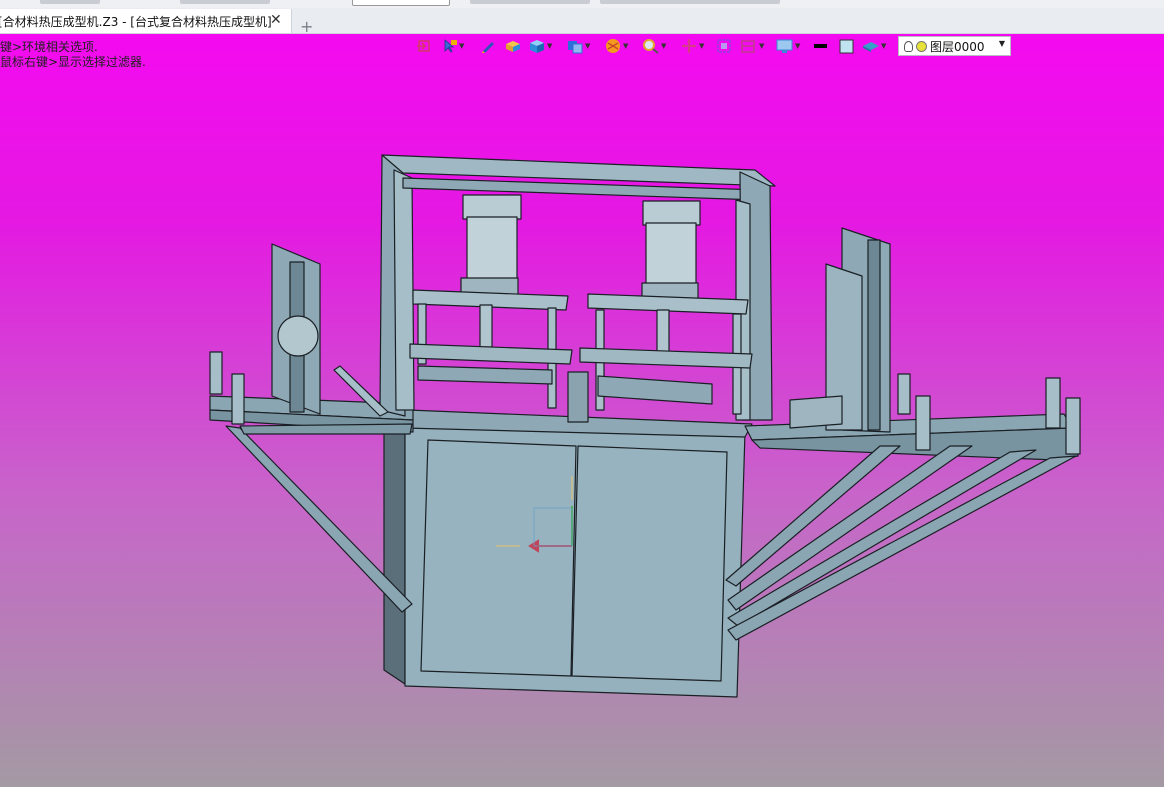 This screenshot has height=787, width=1164. What do you see at coordinates (394, 556) in the screenshot?
I see `cabinet-side` at bounding box center [394, 556].